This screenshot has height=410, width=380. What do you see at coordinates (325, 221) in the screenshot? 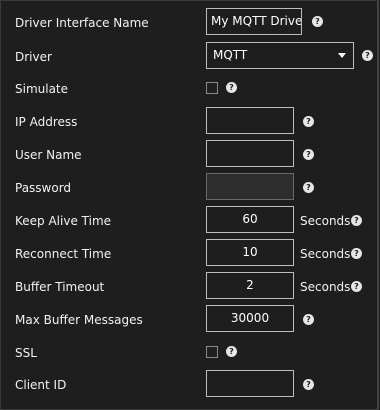
I see `keep-alive-time-unit: Seconds` at bounding box center [325, 221].